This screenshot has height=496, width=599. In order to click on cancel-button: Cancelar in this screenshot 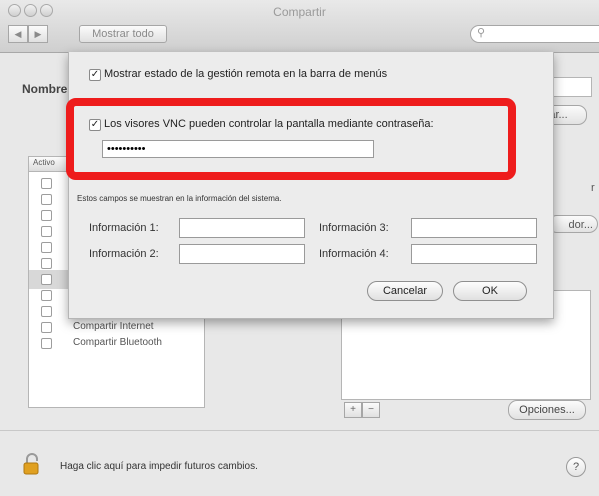, I will do `click(405, 291)`.